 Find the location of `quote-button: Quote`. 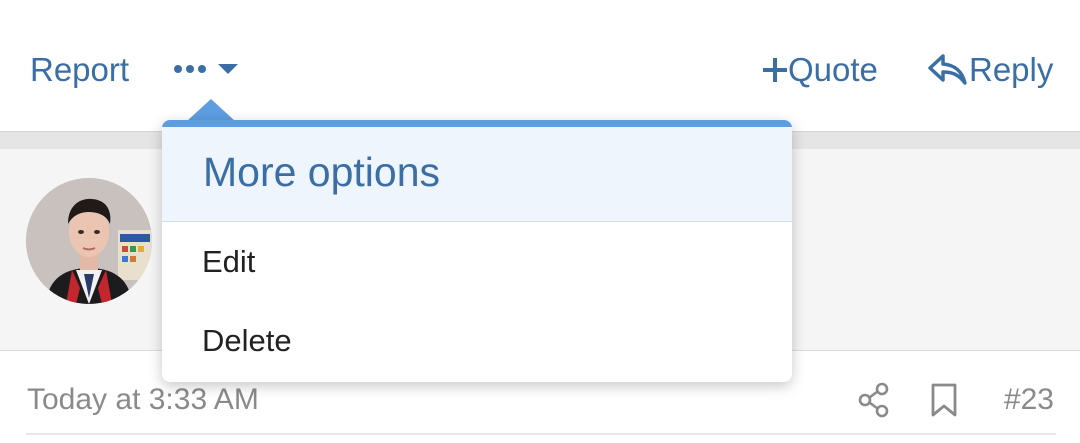

quote-button: Quote is located at coordinates (820, 70).